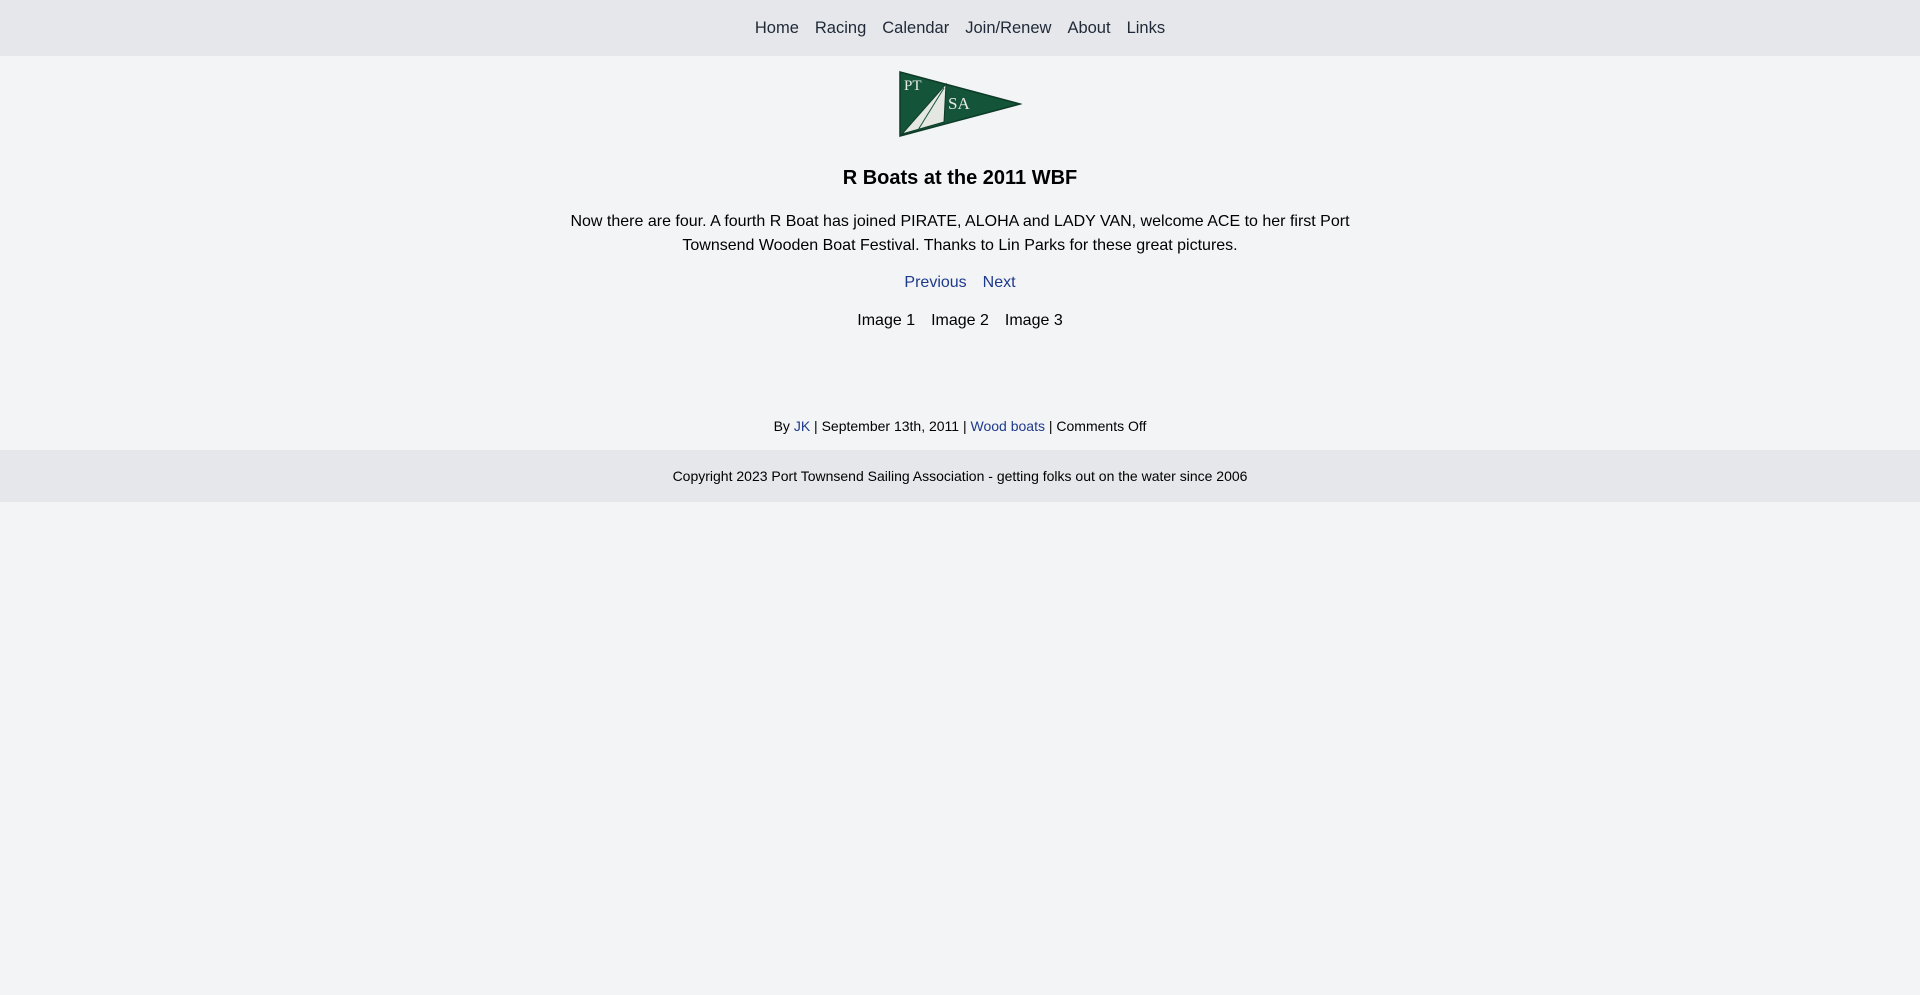 This screenshot has height=995, width=1920. I want to click on image-2-link: Image 2, so click(960, 321).